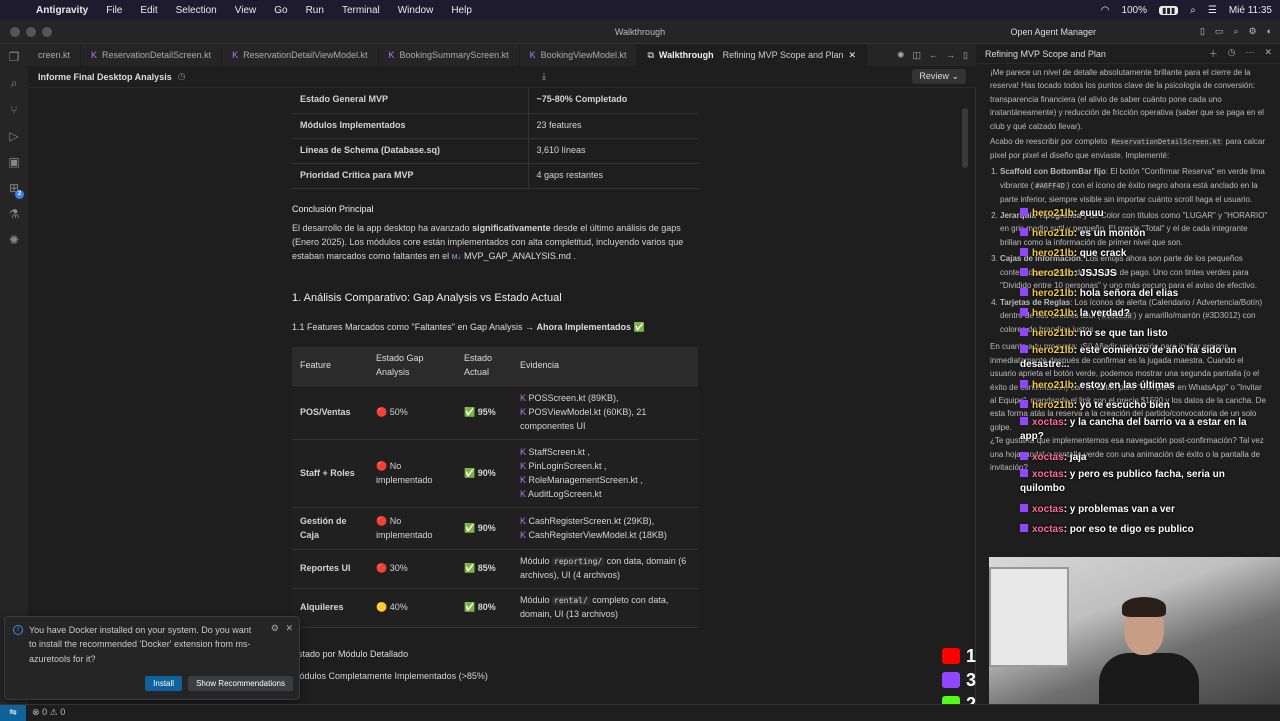 This screenshot has height=721, width=1280. What do you see at coordinates (1219, 31) in the screenshot?
I see `layout-panel-icon: ▭` at bounding box center [1219, 31].